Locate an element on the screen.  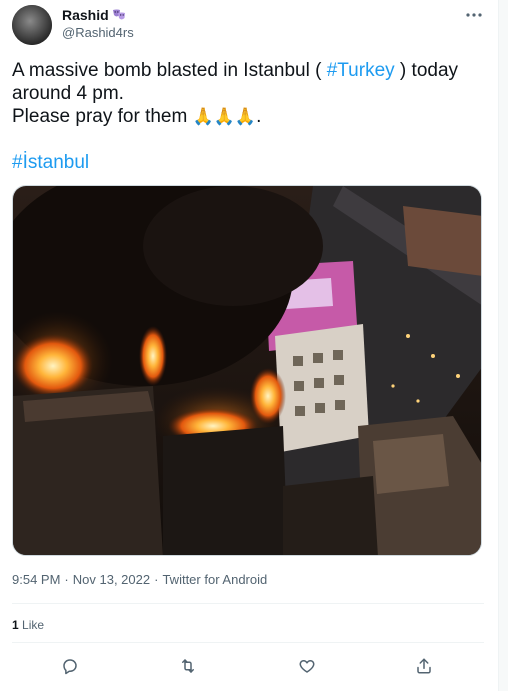
reply-icon is located at coordinates (70, 667).